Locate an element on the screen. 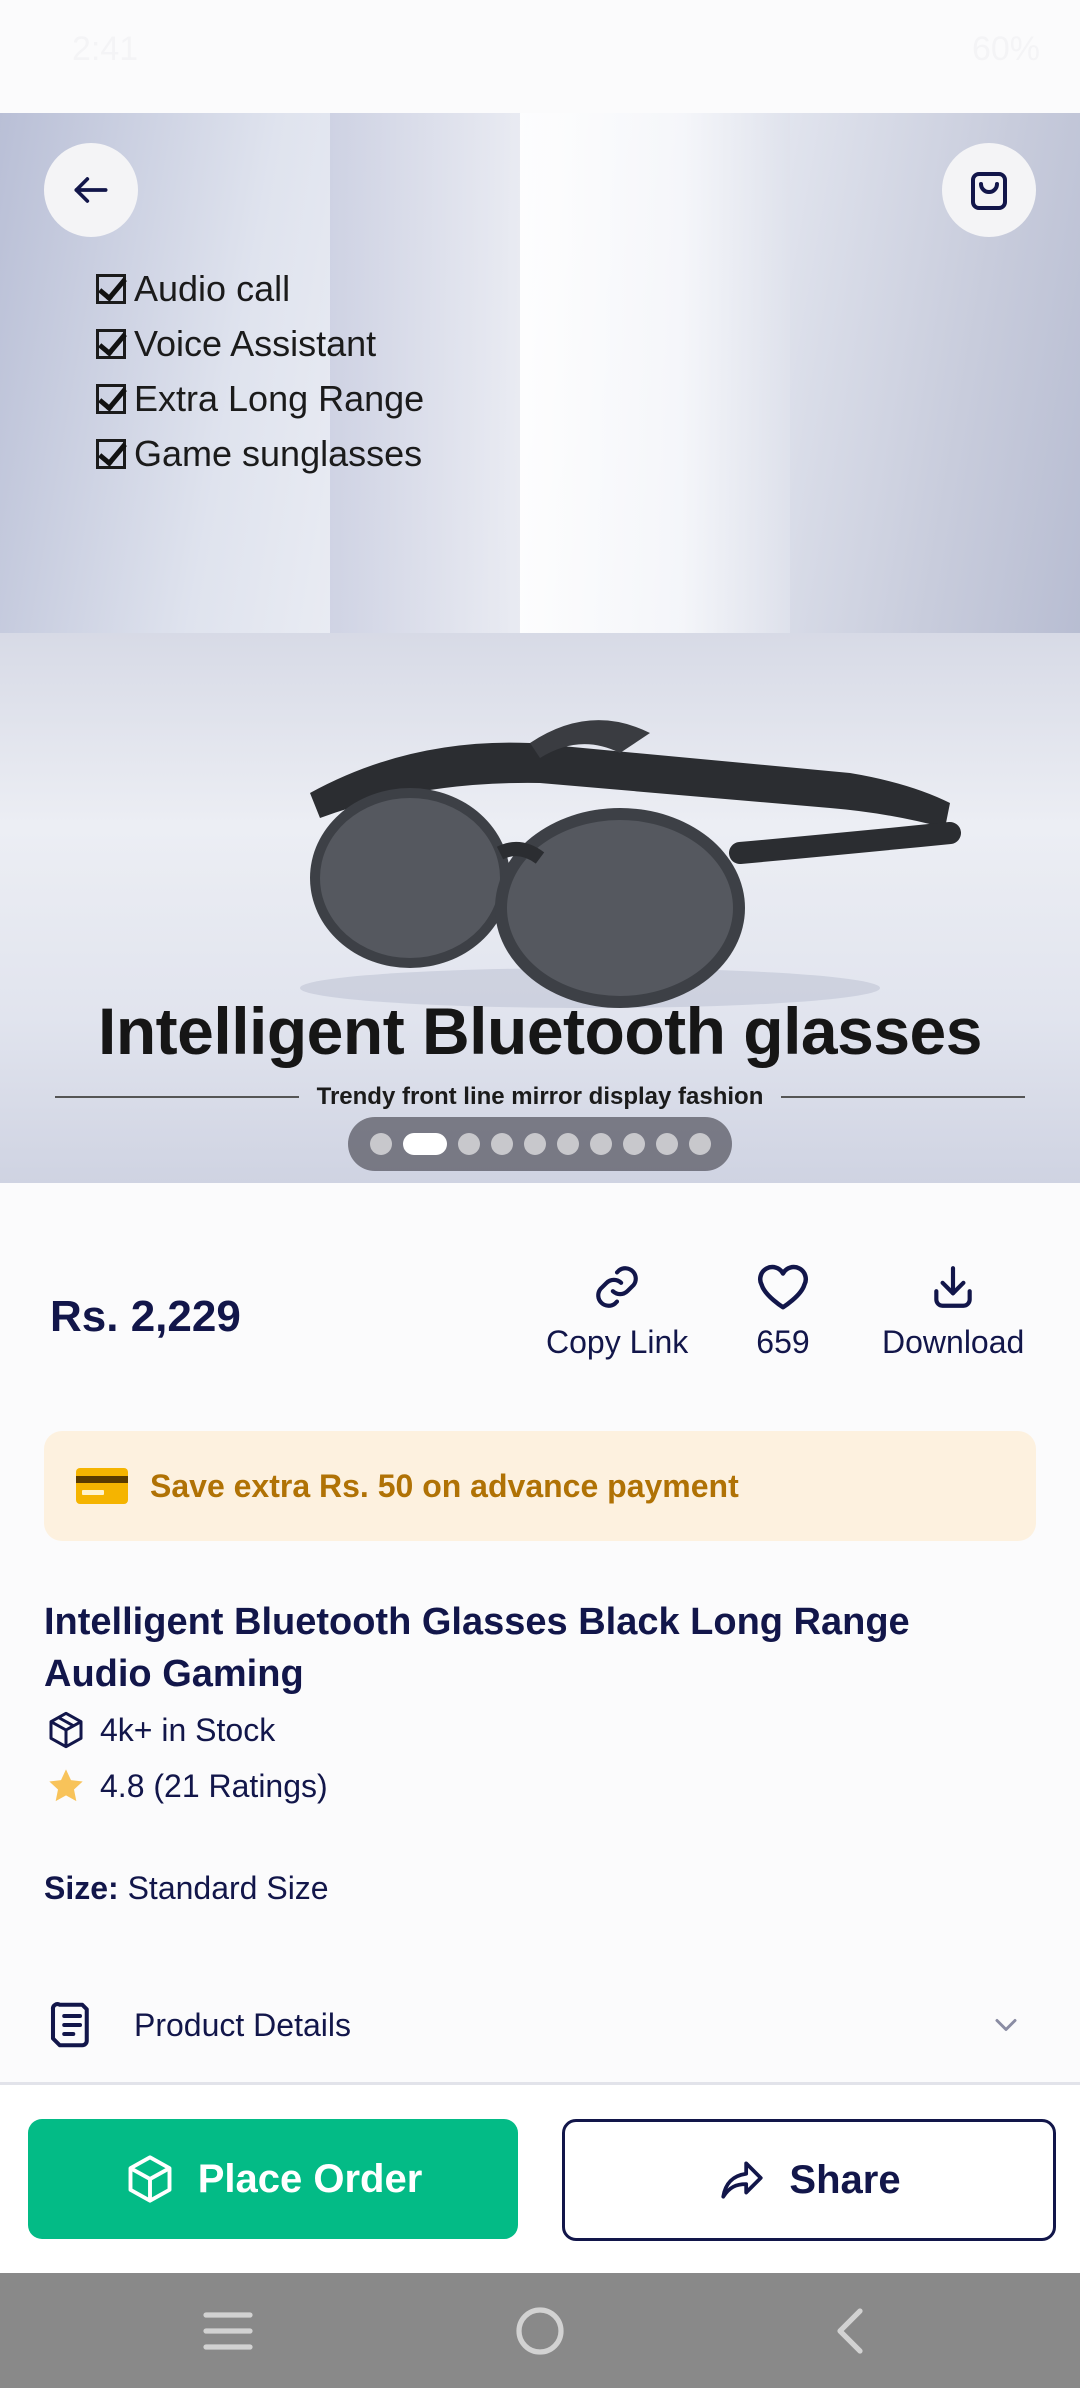 Image resolution: width=1080 pixels, height=2388 pixels. hero-title: Intelligent Bluetooth glasses is located at coordinates (540, 1031).